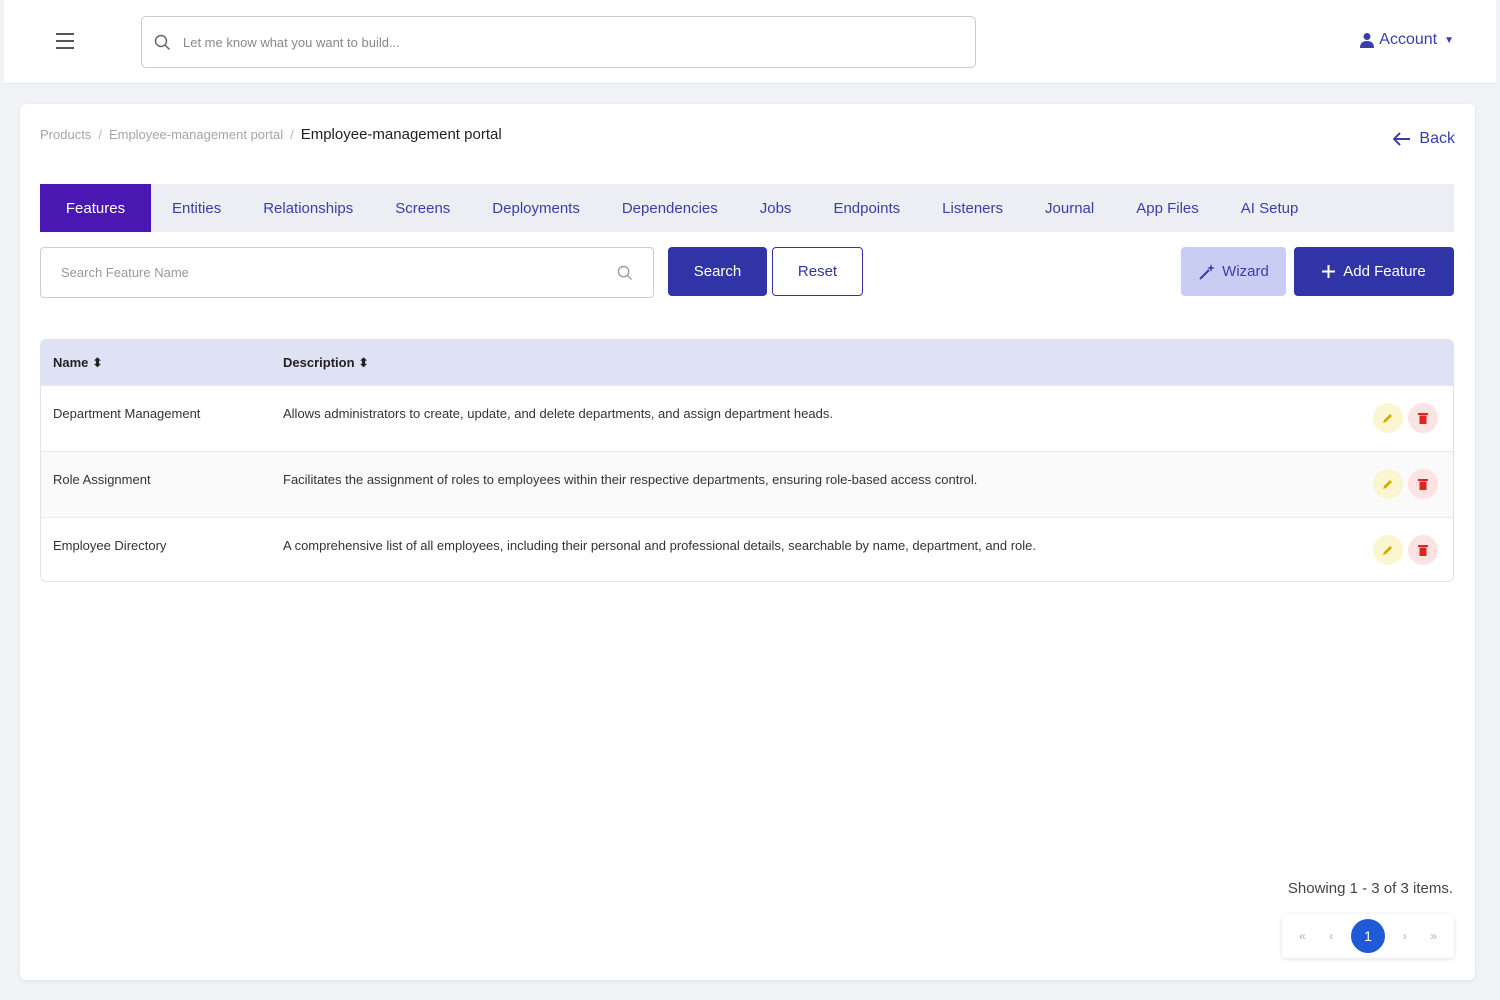 This screenshot has height=1000, width=1500. I want to click on feature-search-box, so click(347, 272).